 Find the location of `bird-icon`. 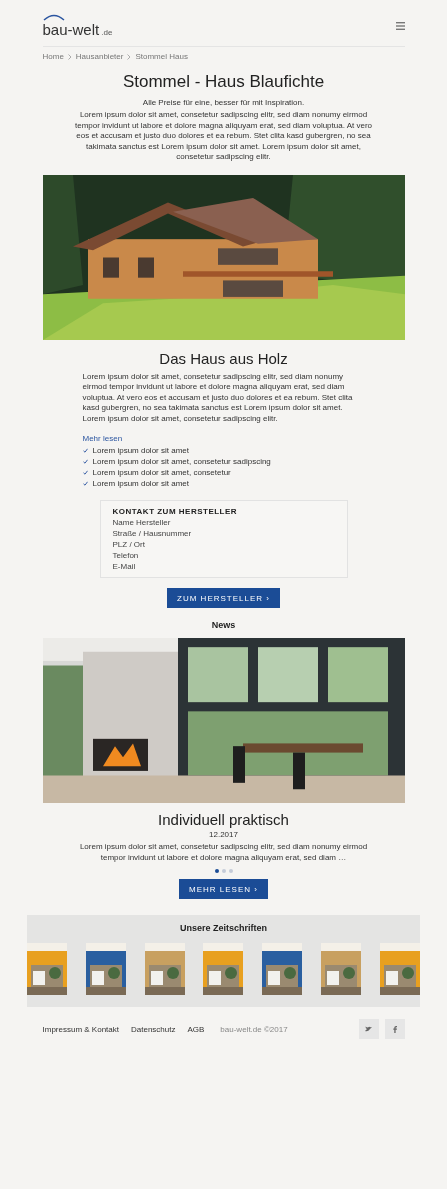

bird-icon is located at coordinates (368, 1029).